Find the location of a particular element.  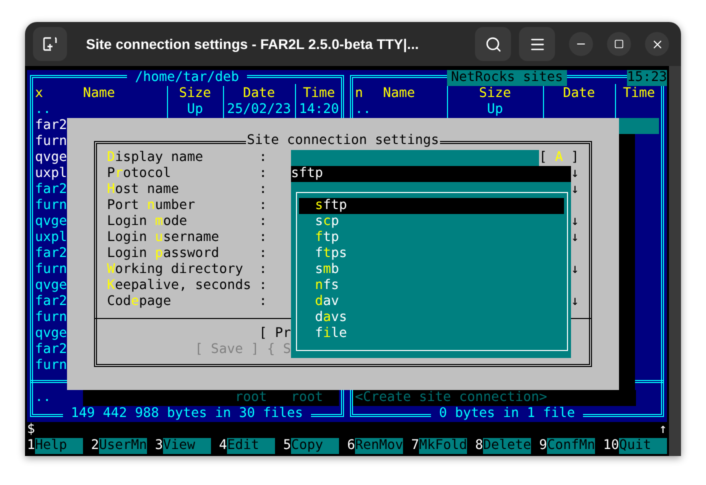

status-text: 149 442 988 bytes in 30 files is located at coordinates (187, 414).